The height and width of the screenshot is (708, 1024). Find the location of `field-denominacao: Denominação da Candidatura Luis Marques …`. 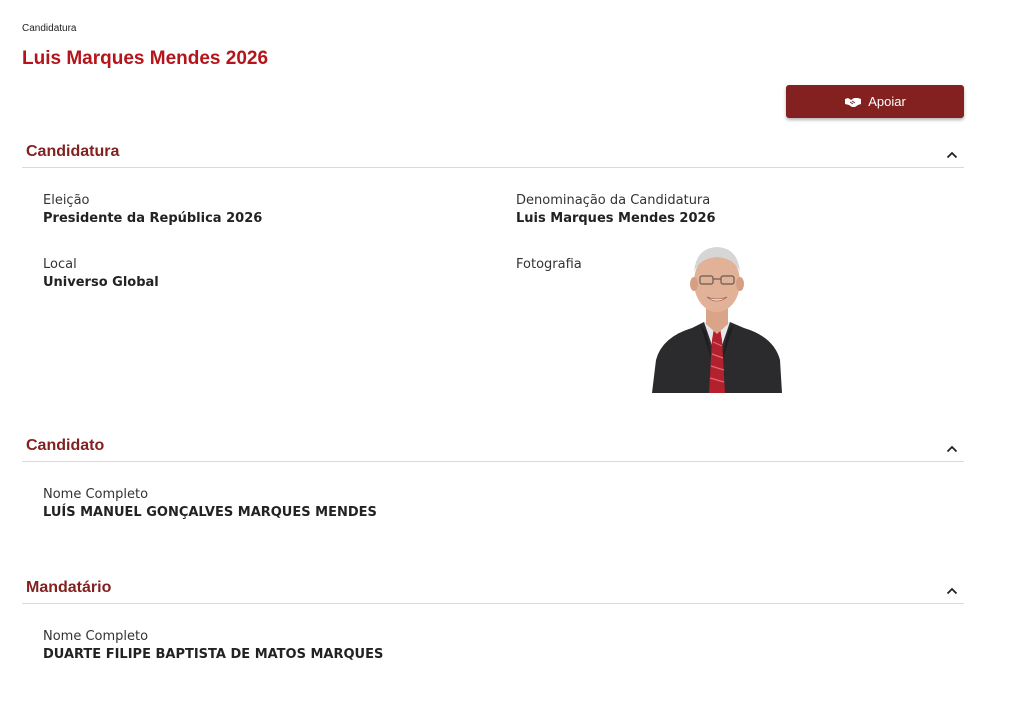

field-denominacao: Denominação da Candidatura Luis Marques … is located at coordinates (616, 210).